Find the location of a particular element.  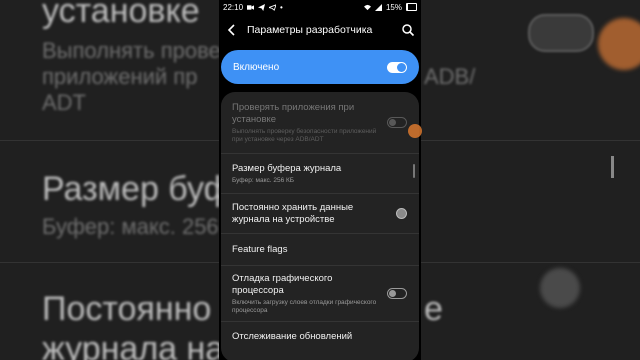

bg-title-top: установке is located at coordinates (121, 15).